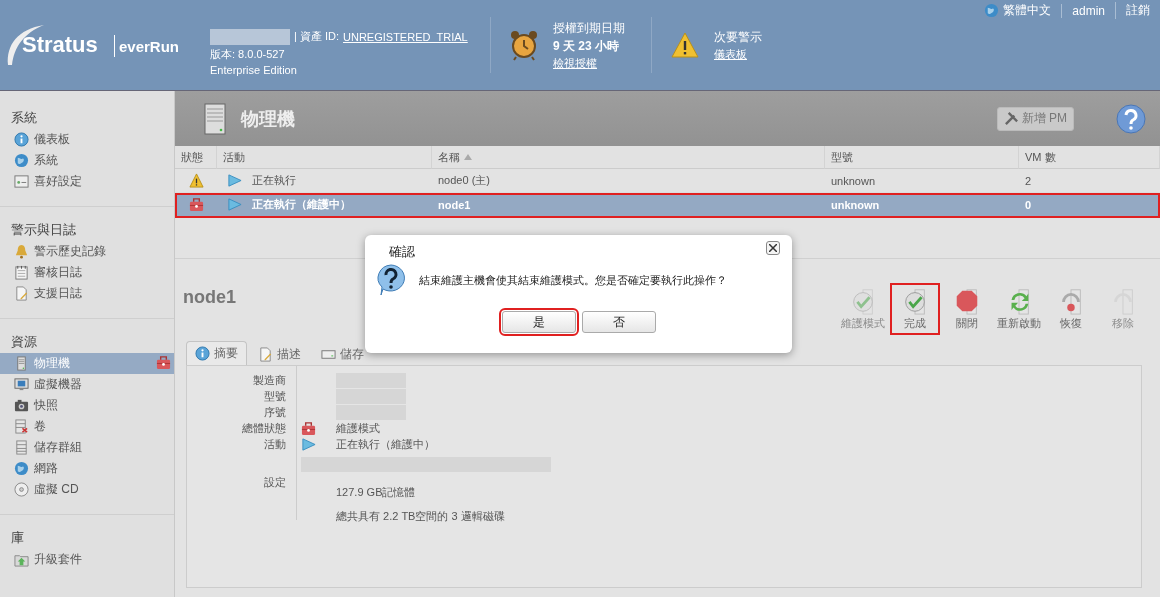  Describe the element at coordinates (264, 428) in the screenshot. I see `field-label: 總體狀態` at that location.